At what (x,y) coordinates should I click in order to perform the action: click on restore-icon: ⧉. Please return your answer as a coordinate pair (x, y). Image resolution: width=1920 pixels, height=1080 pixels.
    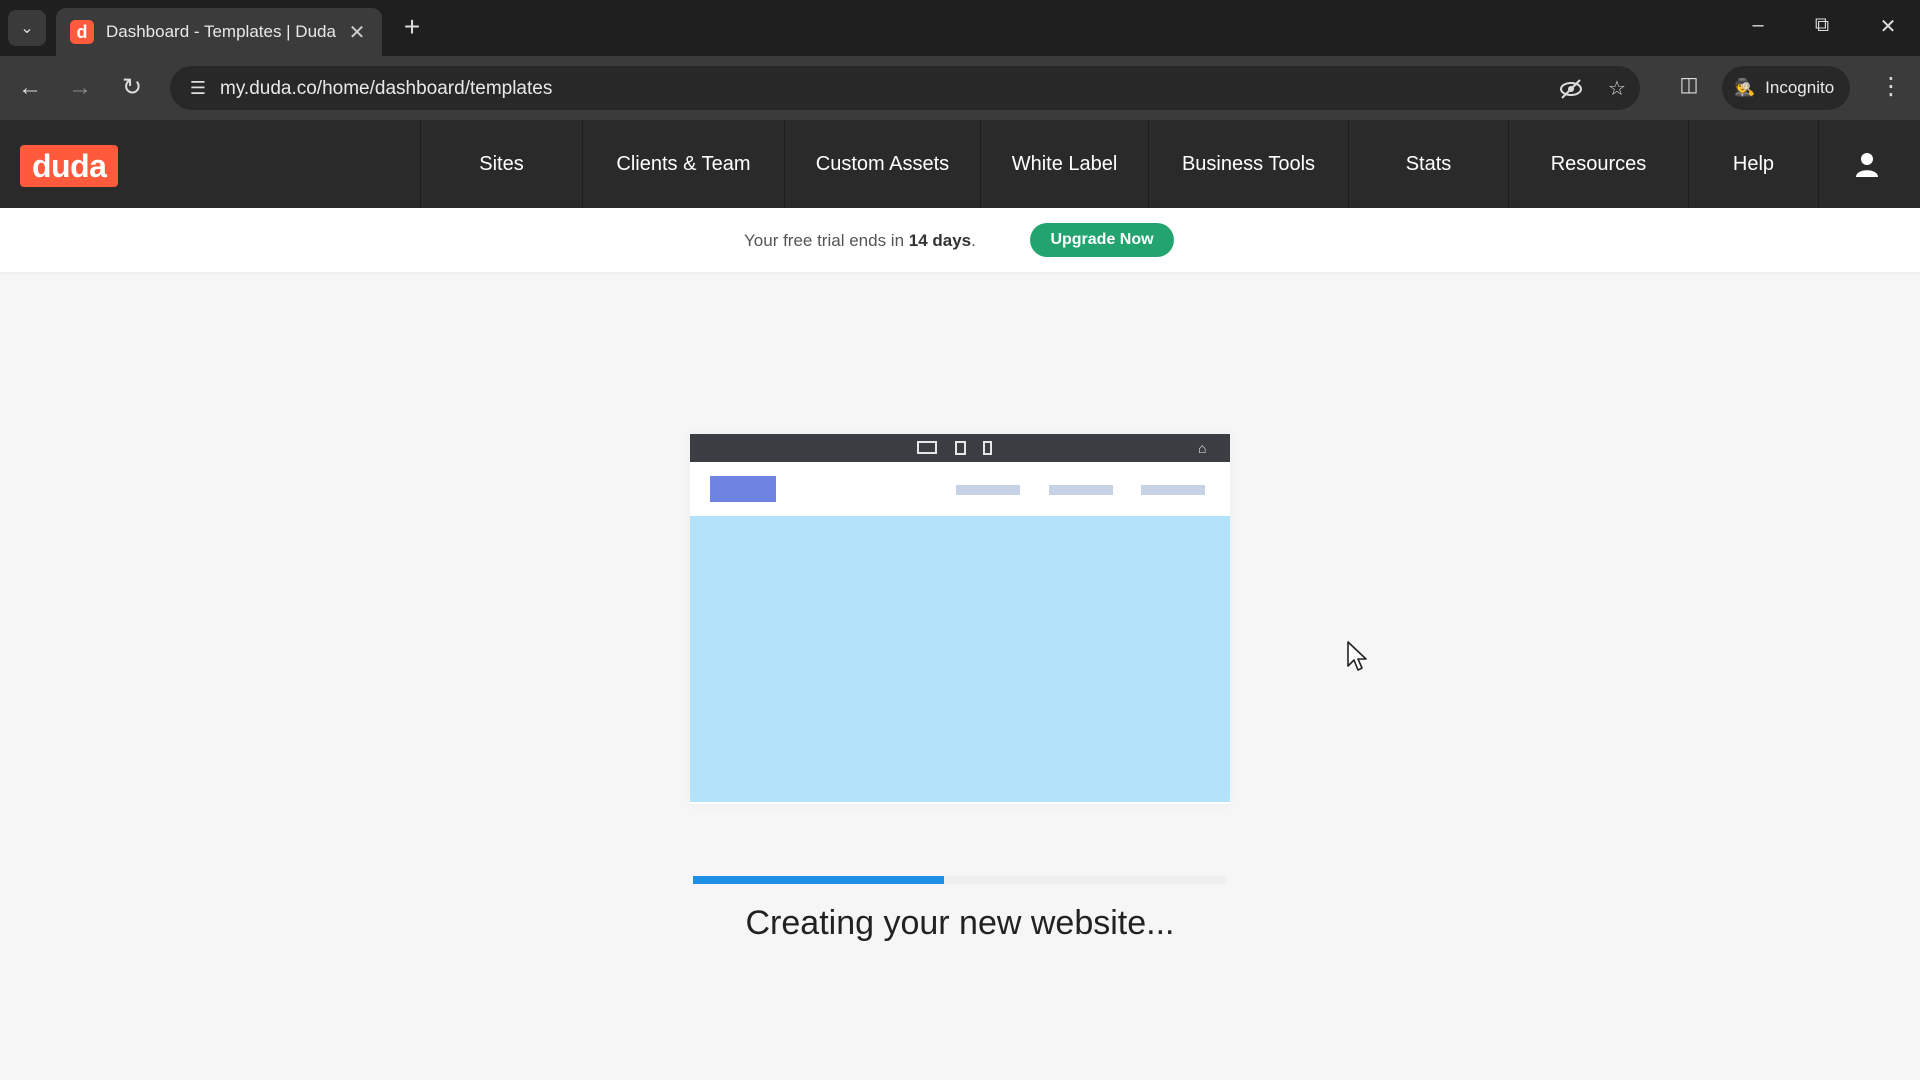
    Looking at the image, I should click on (1822, 25).